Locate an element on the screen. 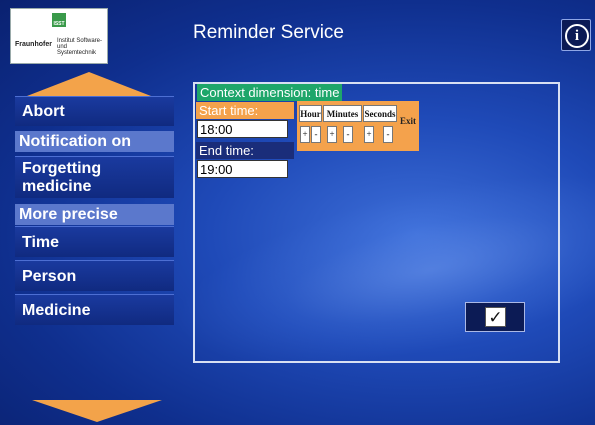  seconds-header: Seconds is located at coordinates (380, 113).